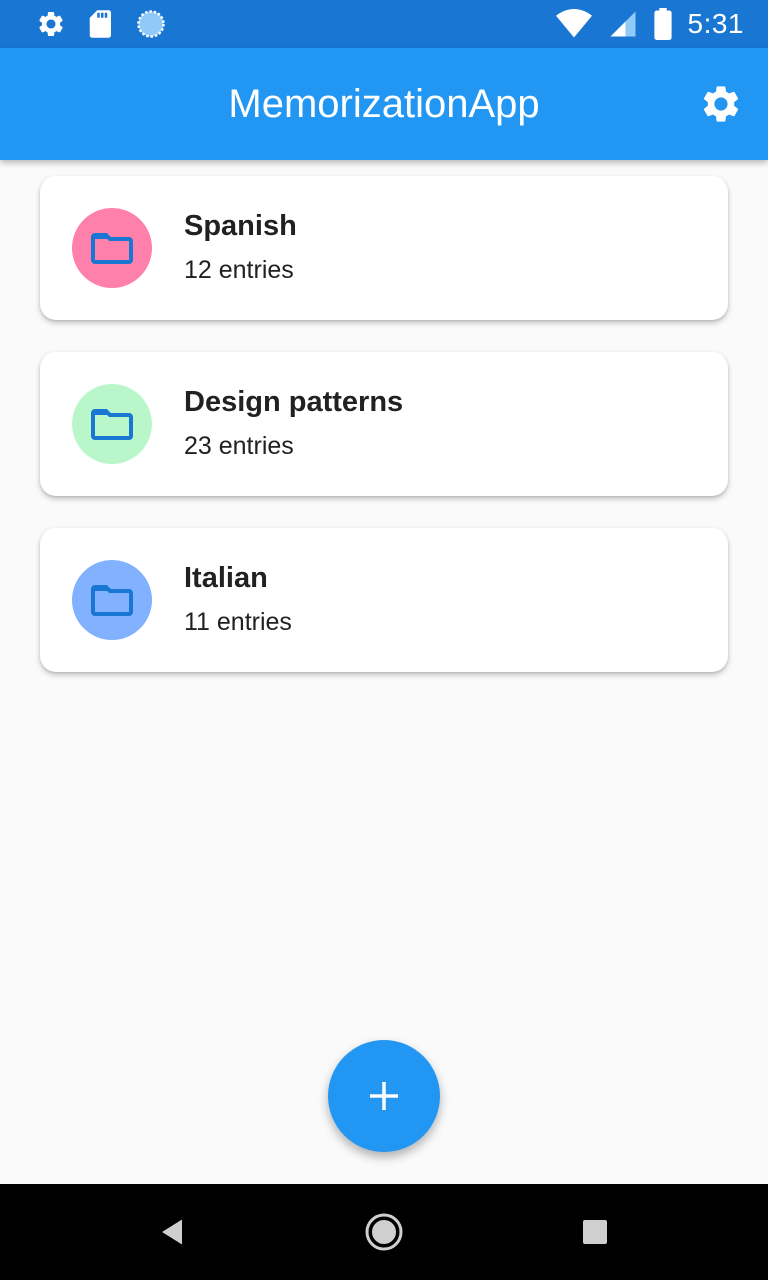  What do you see at coordinates (294, 402) in the screenshot?
I see `deck-title: Design patterns` at bounding box center [294, 402].